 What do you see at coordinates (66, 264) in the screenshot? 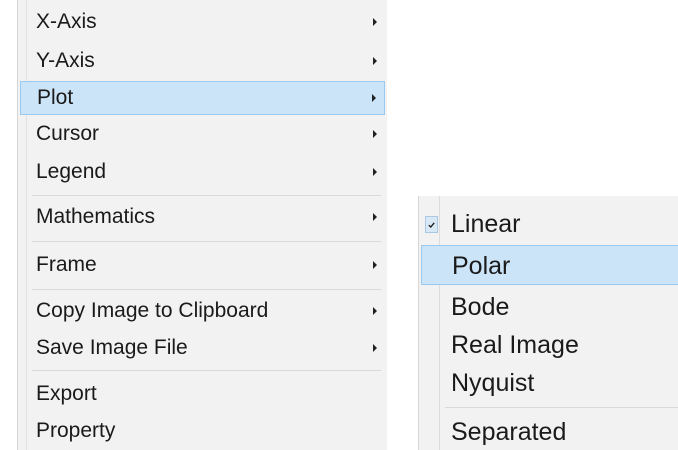
I see `menu-item-label: Frame` at bounding box center [66, 264].